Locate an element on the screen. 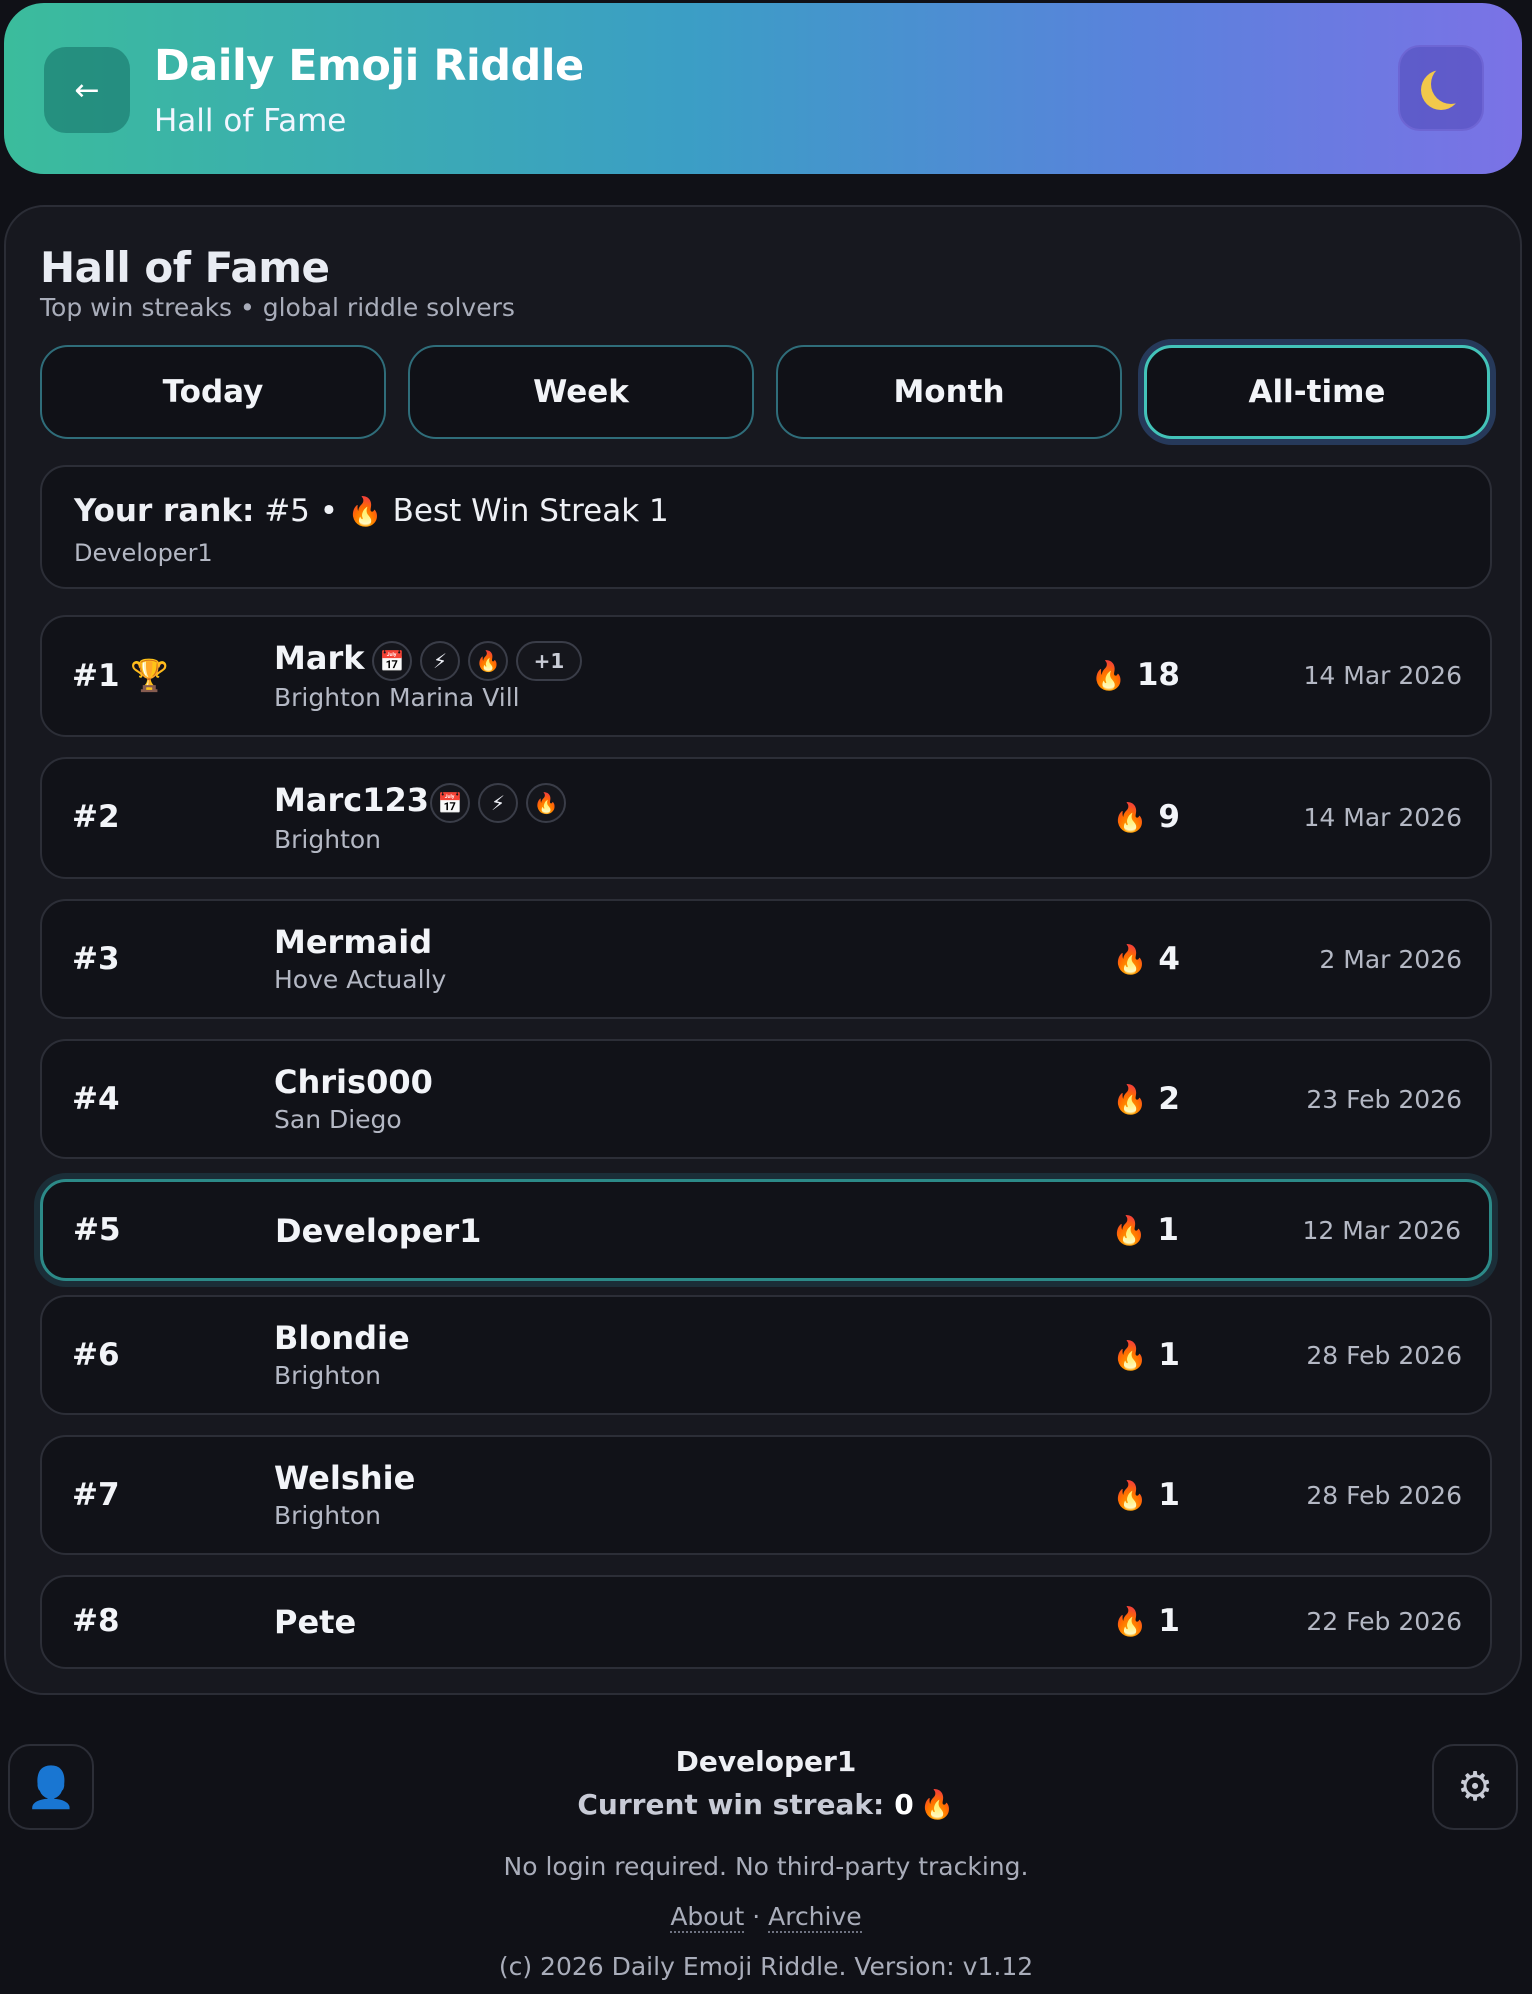 The image size is (1532, 1994). current-streak-label: Current win streak: is located at coordinates (731, 1804).